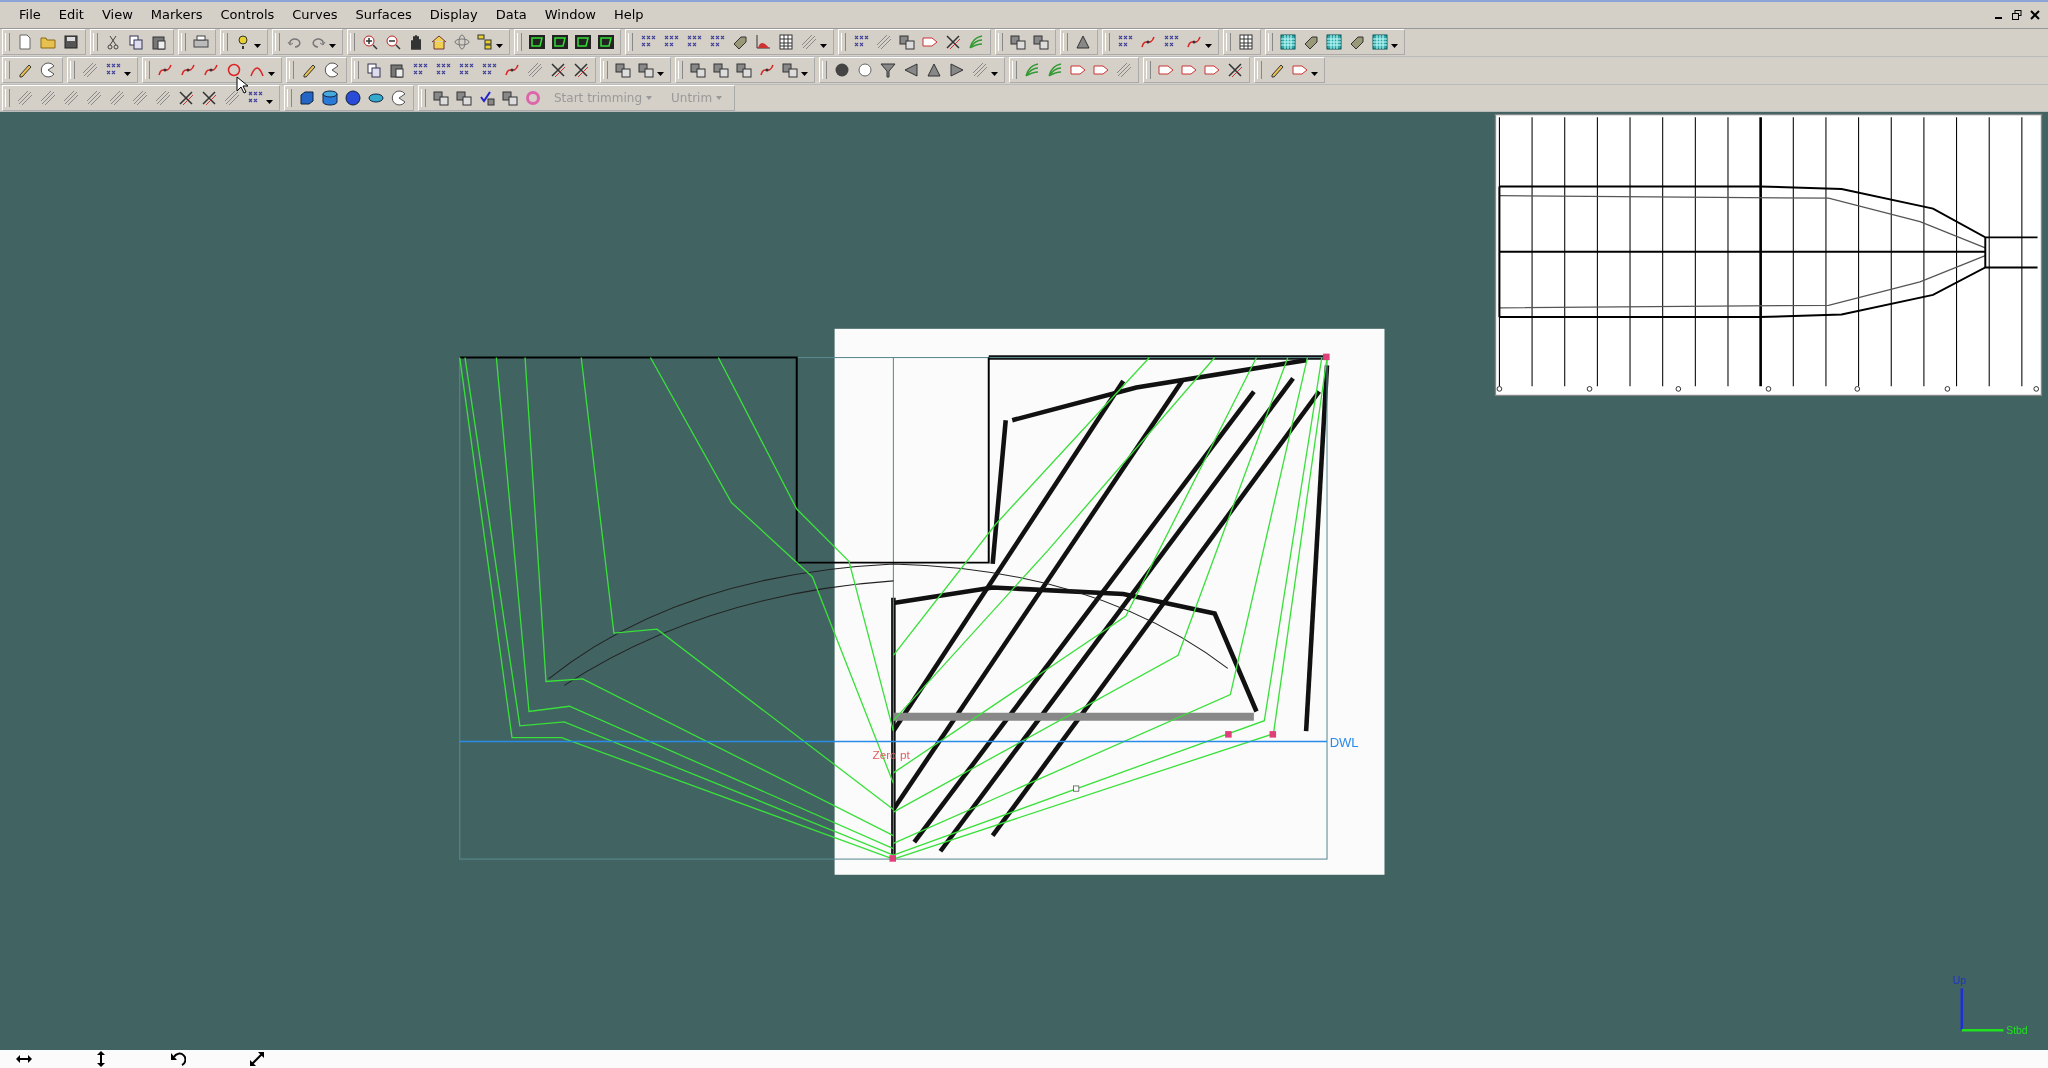 Image resolution: width=2048 pixels, height=1068 pixels. I want to click on scissors-icon, so click(113, 42).